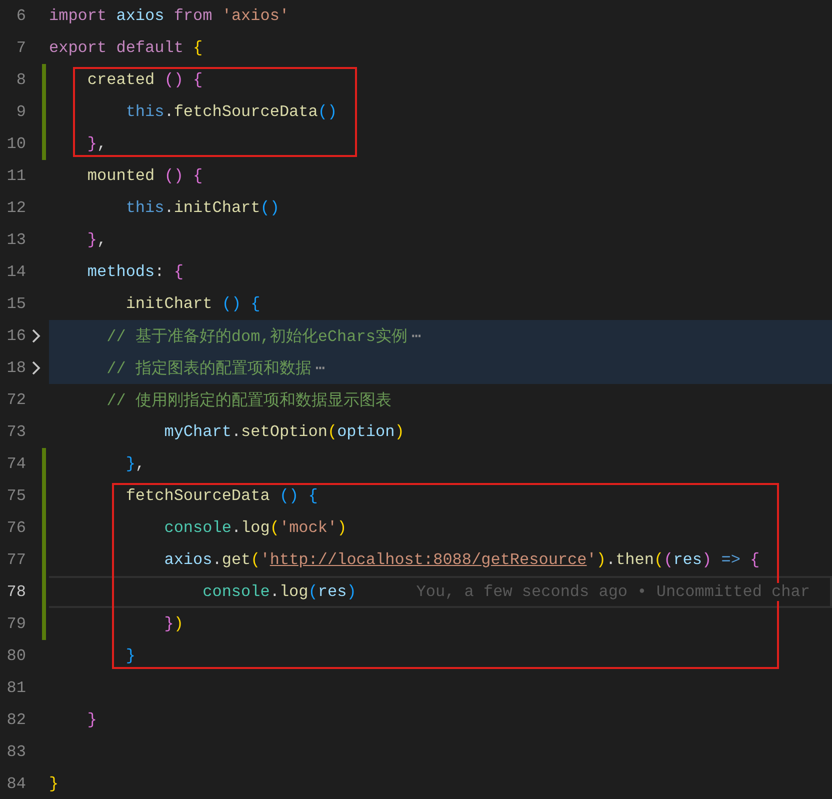 This screenshot has height=799, width=832. I want to click on code-comment: // 基于准备好的dom,初始化eChars实例, so click(257, 336).